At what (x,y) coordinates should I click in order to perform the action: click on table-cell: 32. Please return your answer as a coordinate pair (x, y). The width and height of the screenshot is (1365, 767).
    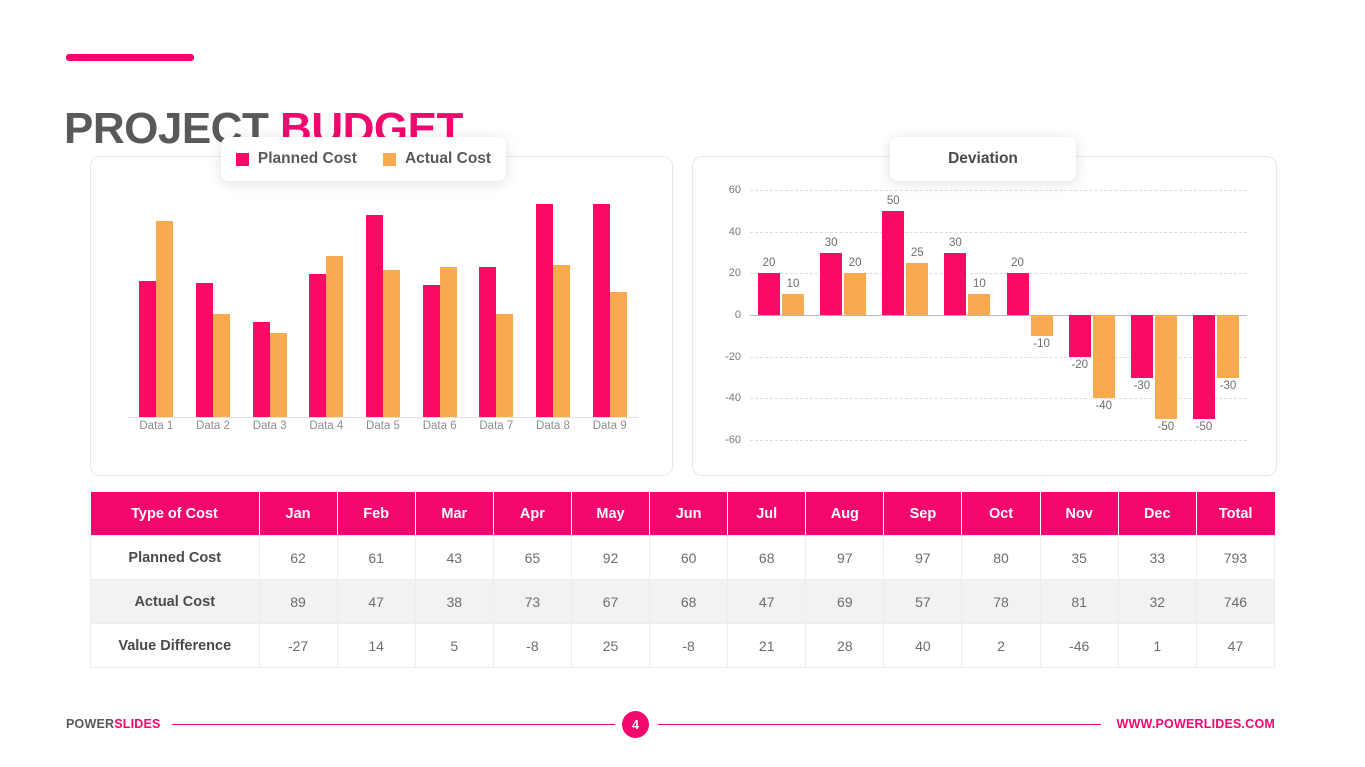
    Looking at the image, I should click on (1157, 601).